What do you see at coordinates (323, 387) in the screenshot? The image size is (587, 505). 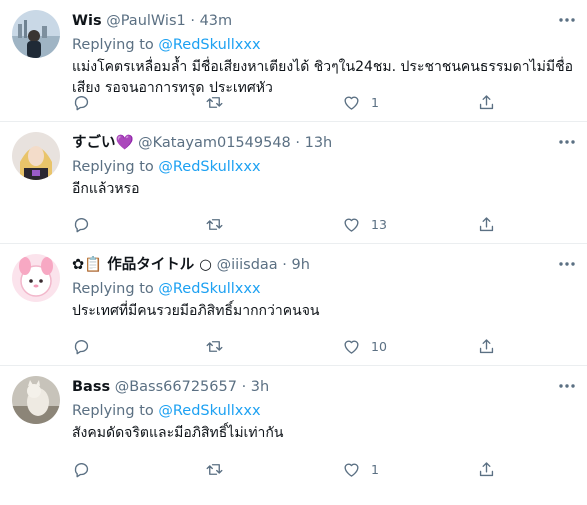 I see `tweet-header: Bass @Bass66725657 · 3h` at bounding box center [323, 387].